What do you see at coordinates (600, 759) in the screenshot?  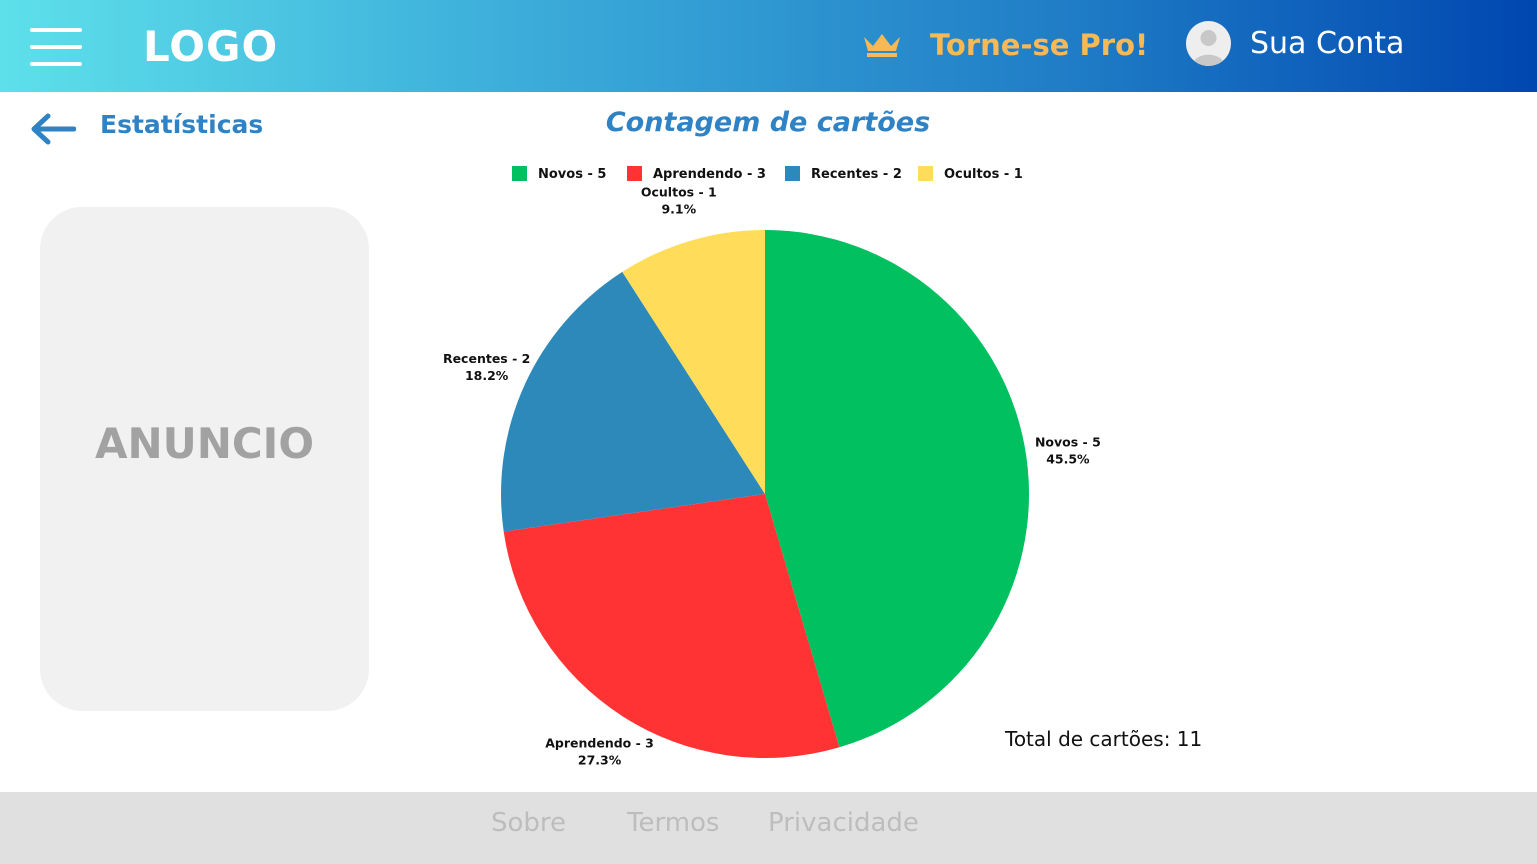 I see `slice-percent-label: 27.3%` at bounding box center [600, 759].